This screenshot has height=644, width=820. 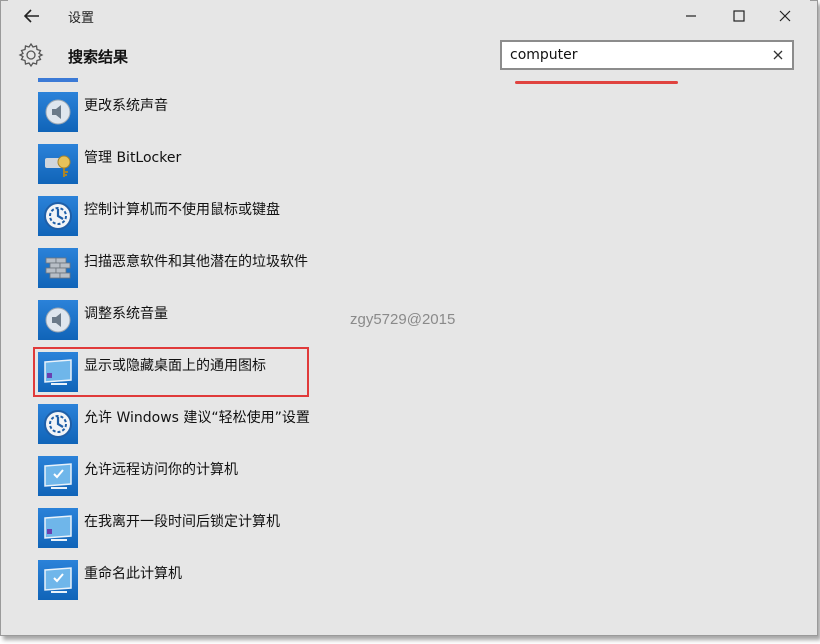 I want to click on result-item-adjust-volume: 调整系统音量, so click(x=338, y=322).